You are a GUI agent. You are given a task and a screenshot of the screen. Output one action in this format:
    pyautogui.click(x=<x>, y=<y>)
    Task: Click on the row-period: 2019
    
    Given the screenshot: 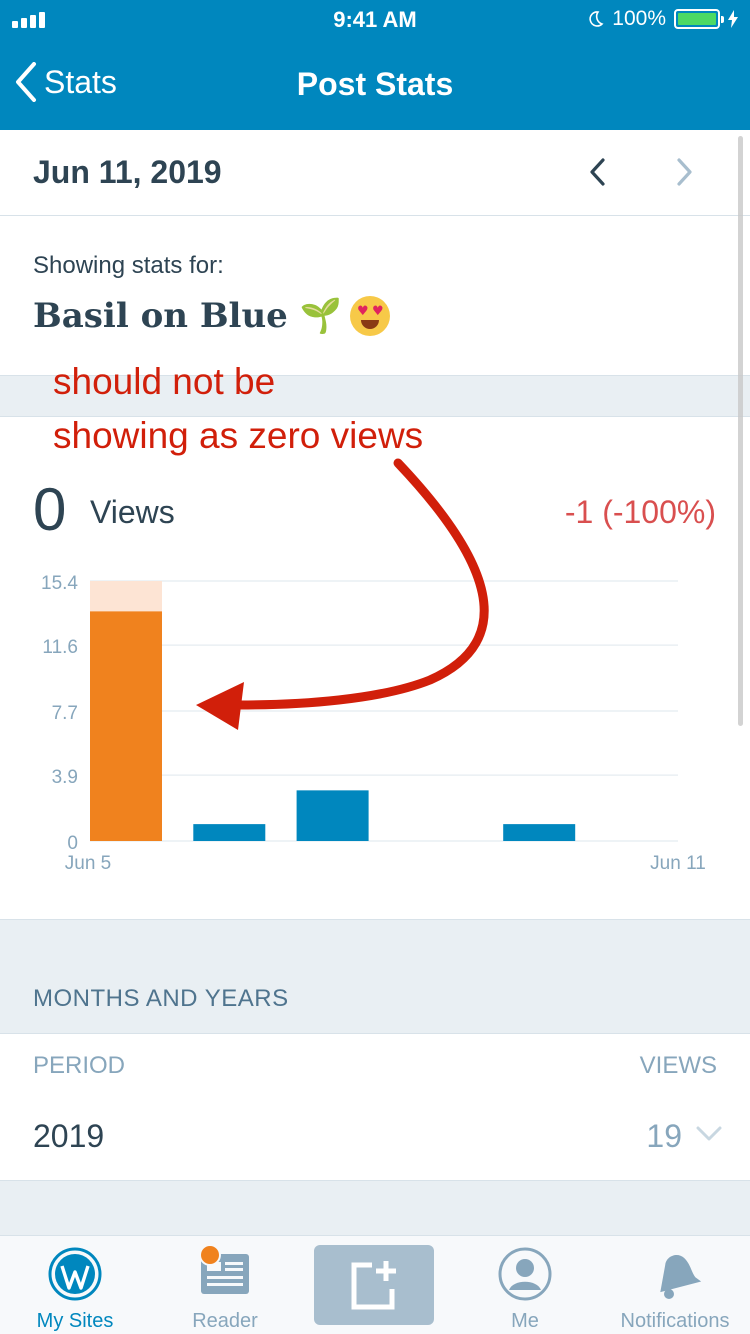 What is the action you would take?
    pyautogui.click(x=69, y=1136)
    